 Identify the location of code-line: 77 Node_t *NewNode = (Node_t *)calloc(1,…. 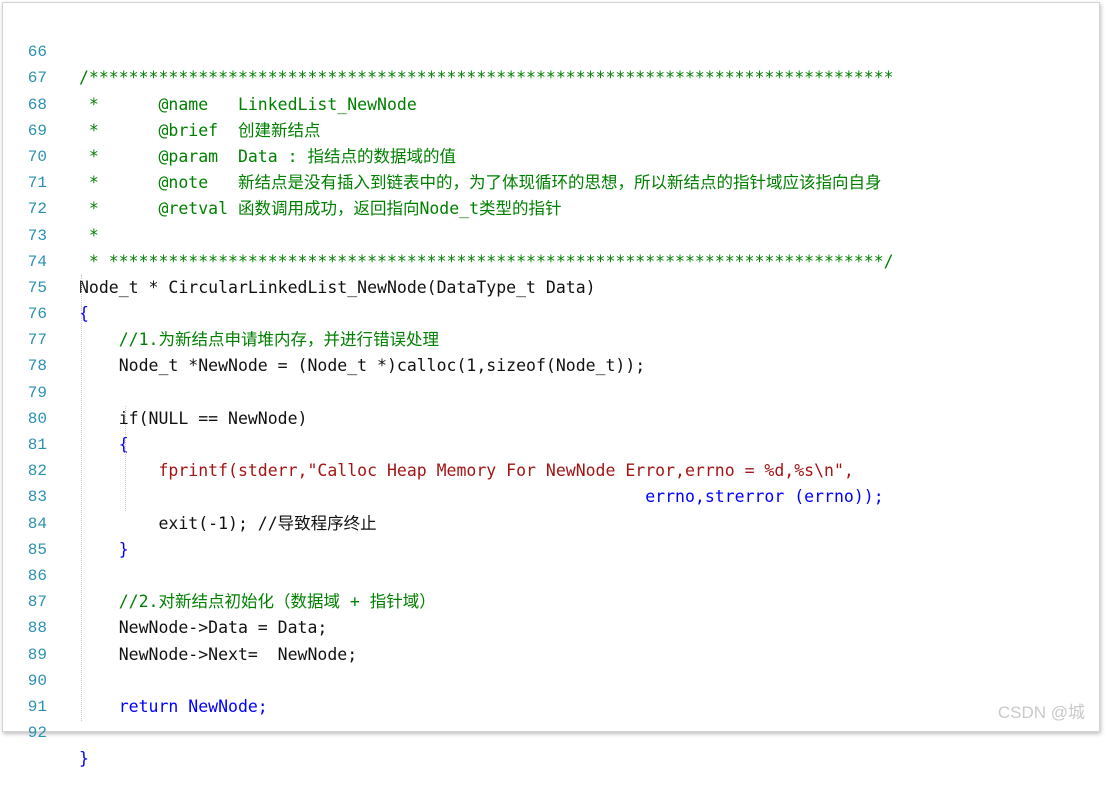
(551, 338).